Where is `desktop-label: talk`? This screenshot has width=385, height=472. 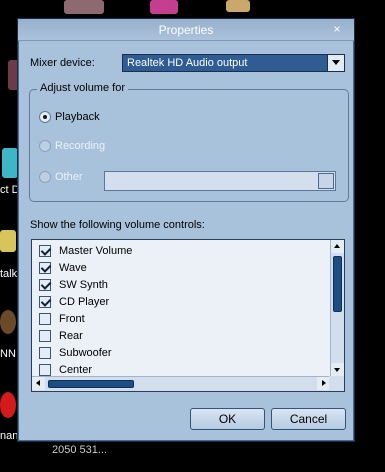
desktop-label: talk is located at coordinates (9, 274).